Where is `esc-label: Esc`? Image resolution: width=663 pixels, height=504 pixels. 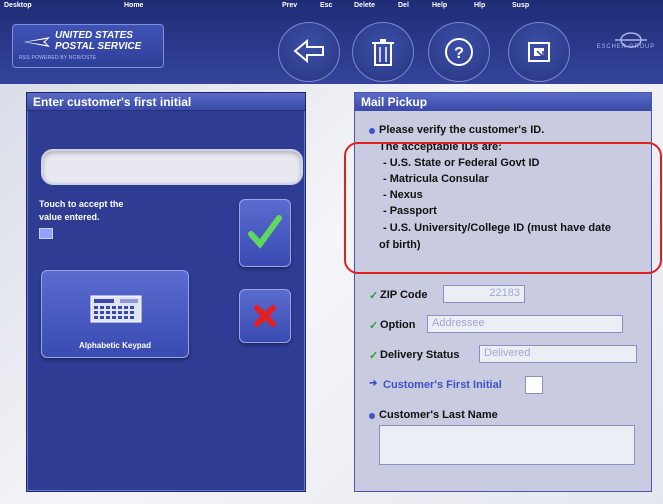 esc-label: Esc is located at coordinates (326, 5).